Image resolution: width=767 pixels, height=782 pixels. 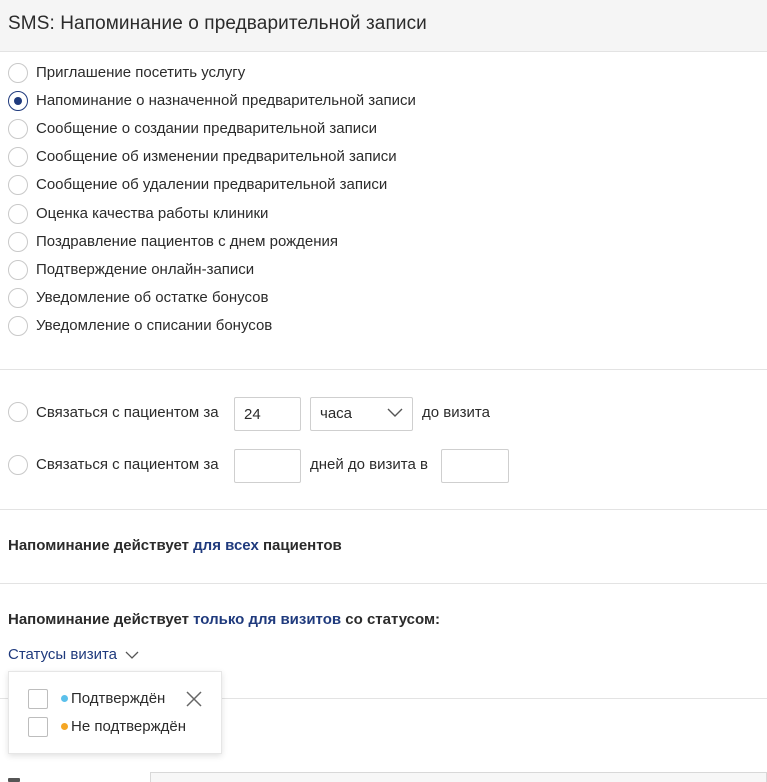 What do you see at coordinates (118, 698) in the screenshot?
I see `status-confirmed-label: Подтверждён` at bounding box center [118, 698].